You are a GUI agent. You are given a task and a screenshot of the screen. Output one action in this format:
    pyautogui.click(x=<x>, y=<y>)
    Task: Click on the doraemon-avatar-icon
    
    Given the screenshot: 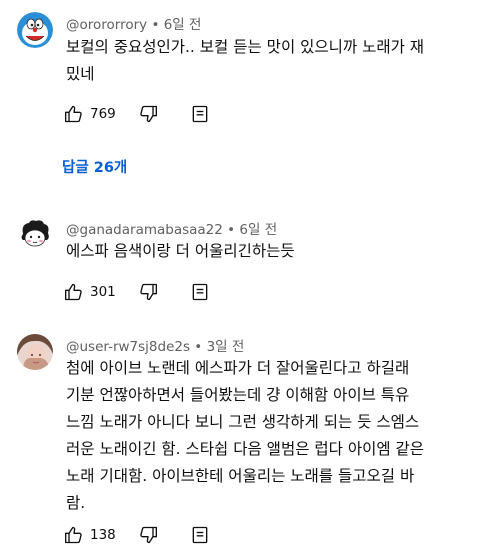 What is the action you would take?
    pyautogui.click(x=35, y=30)
    